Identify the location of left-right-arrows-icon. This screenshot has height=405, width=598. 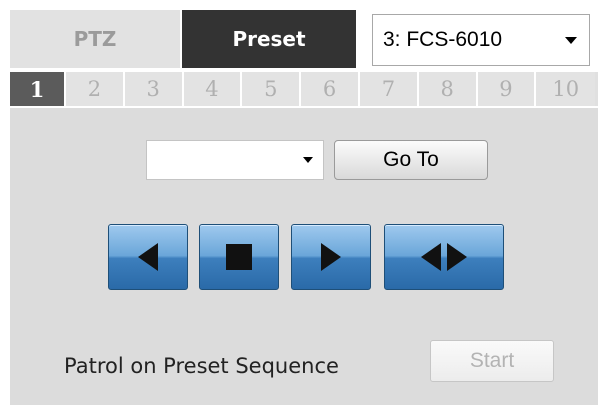
(444, 257).